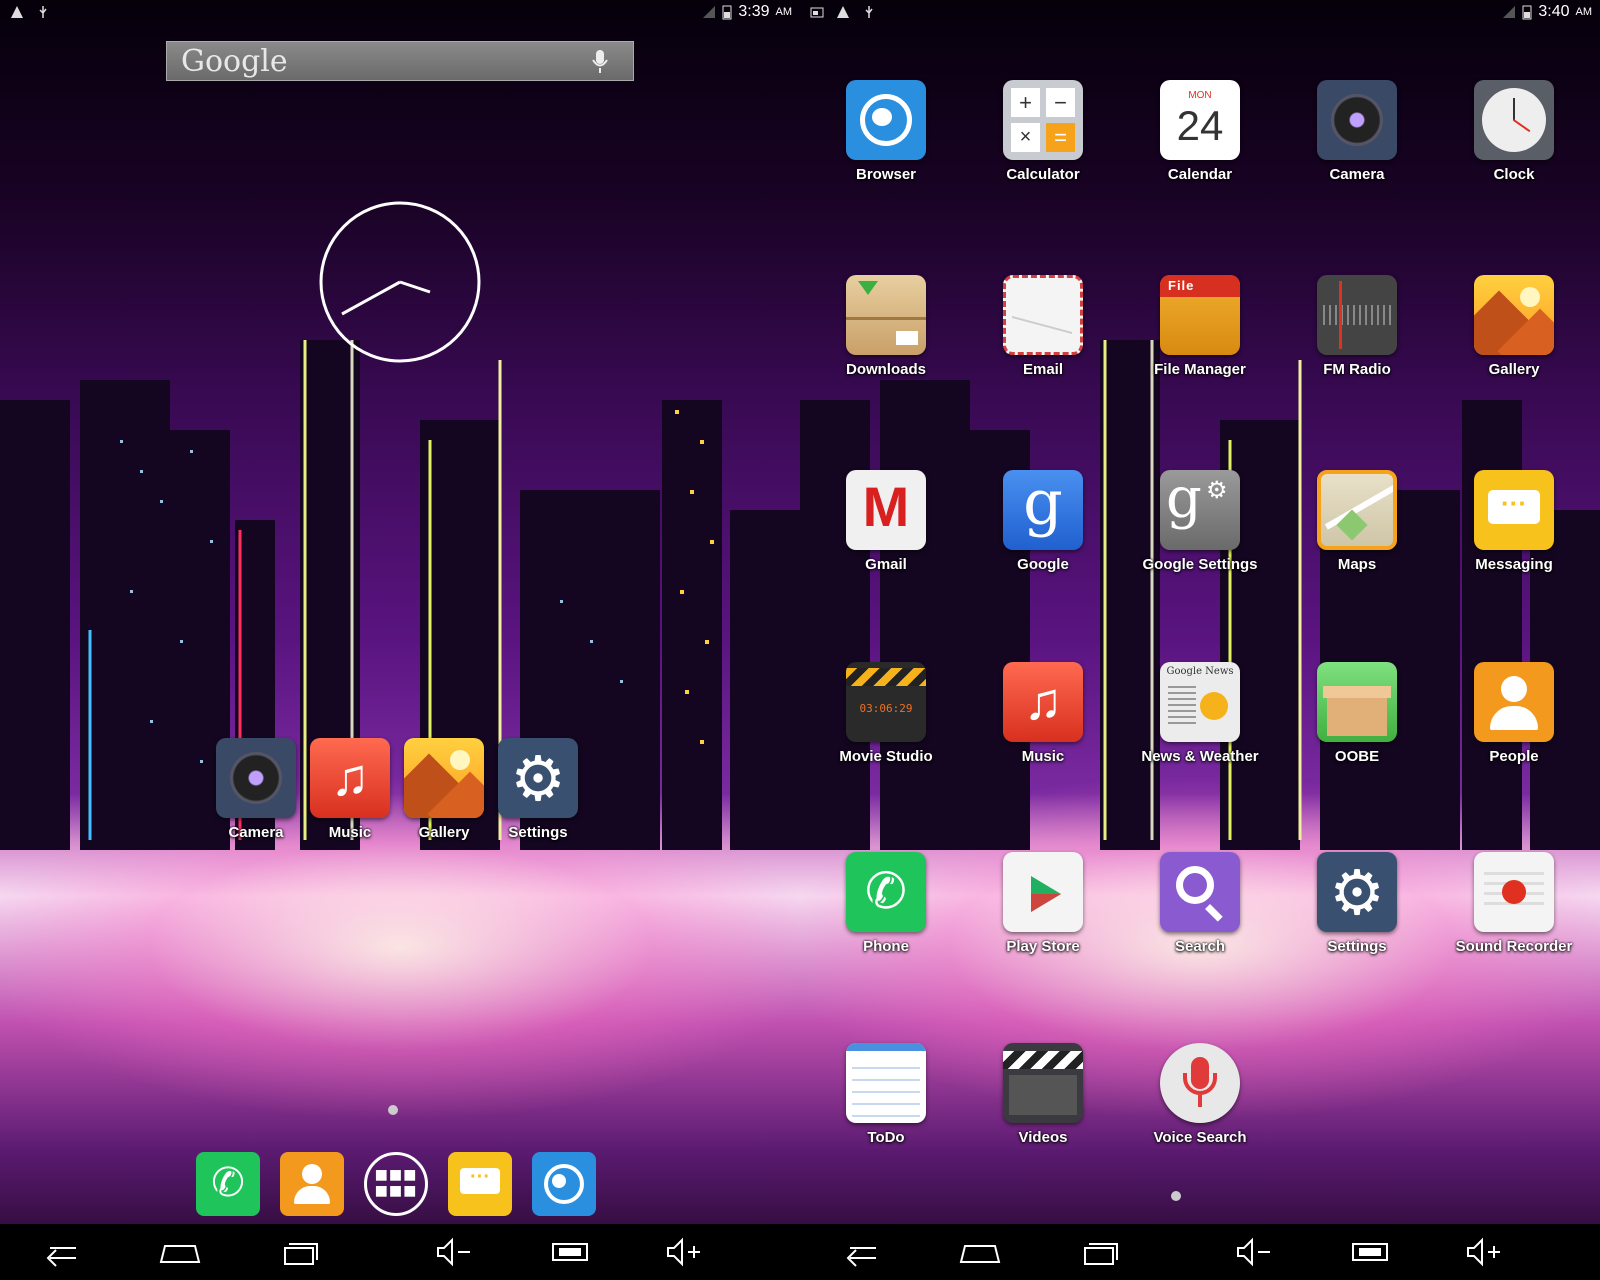 The width and height of the screenshot is (1600, 1280). I want to click on app-downloads: Downloads, so click(886, 326).